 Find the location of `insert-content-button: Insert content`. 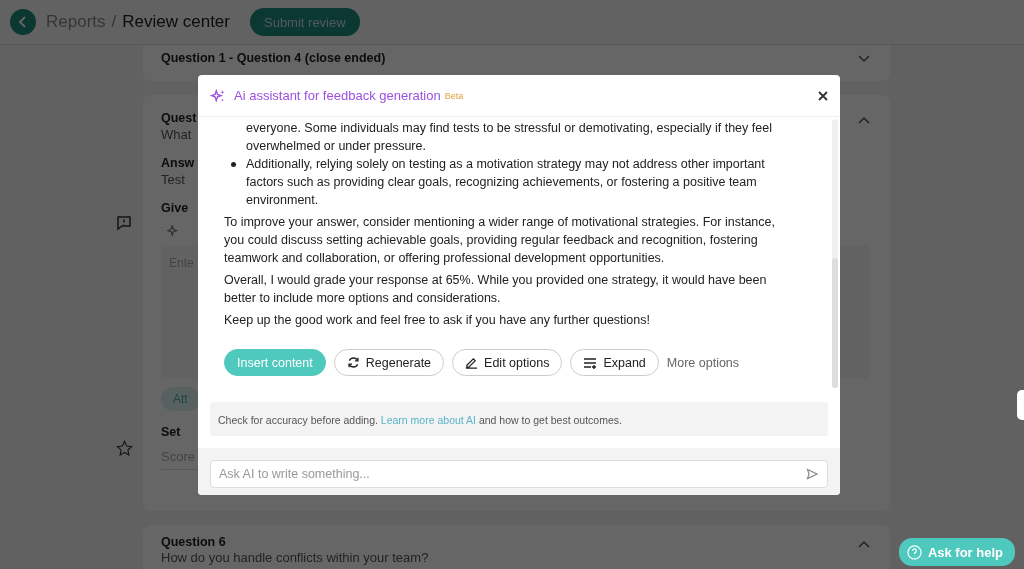

insert-content-button: Insert content is located at coordinates (275, 362).